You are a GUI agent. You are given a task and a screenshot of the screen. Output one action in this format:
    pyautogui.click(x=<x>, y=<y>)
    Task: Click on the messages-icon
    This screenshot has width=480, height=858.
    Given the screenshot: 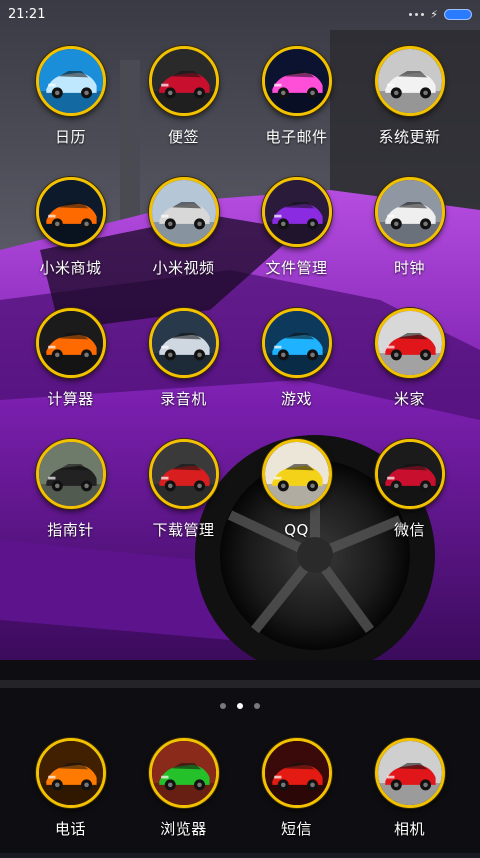 What is the action you would take?
    pyautogui.click(x=296, y=773)
    